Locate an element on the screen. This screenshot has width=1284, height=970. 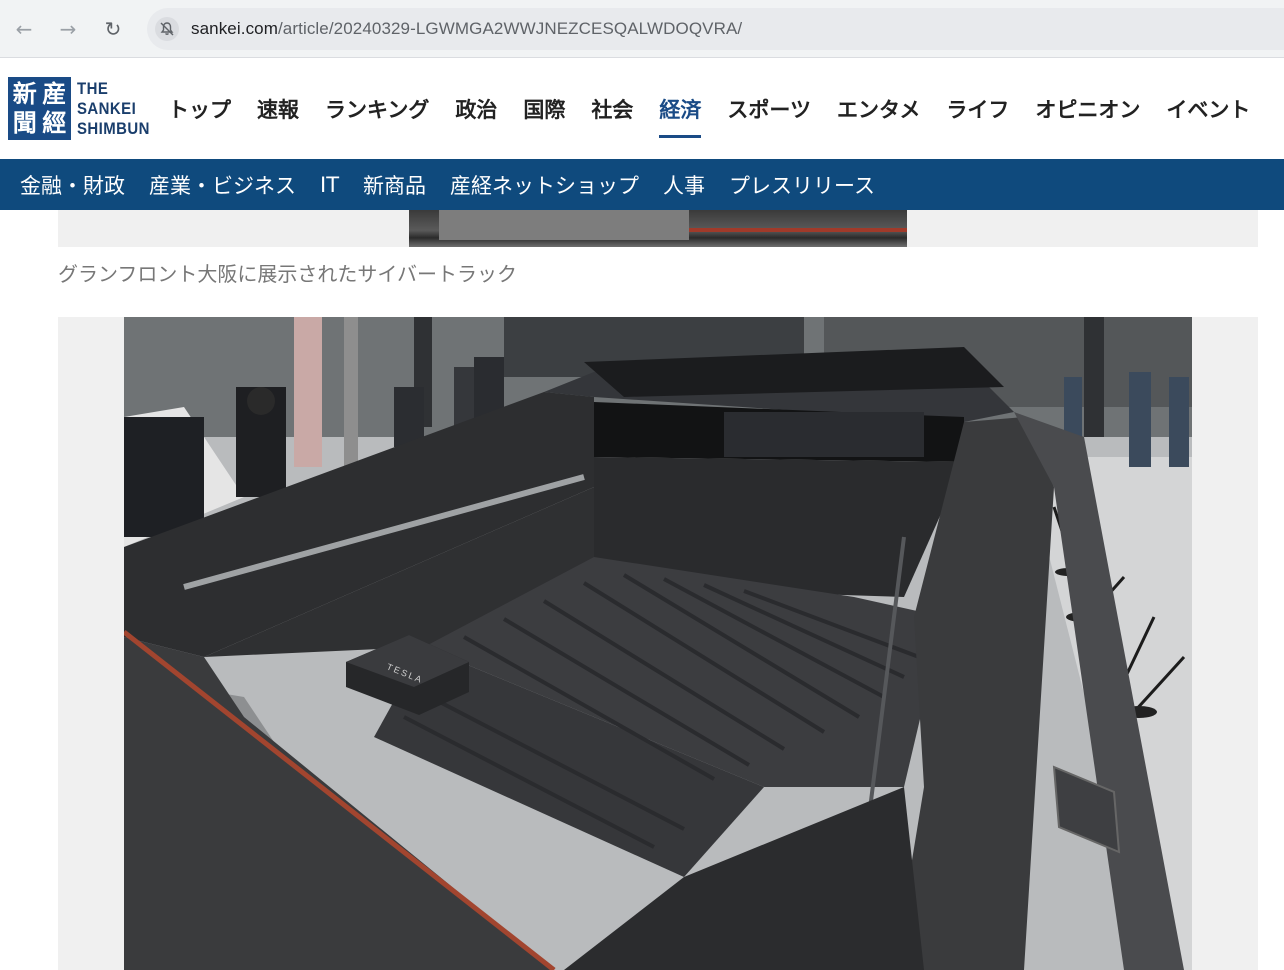
logo-line-2: SANKEI is located at coordinates (107, 108).